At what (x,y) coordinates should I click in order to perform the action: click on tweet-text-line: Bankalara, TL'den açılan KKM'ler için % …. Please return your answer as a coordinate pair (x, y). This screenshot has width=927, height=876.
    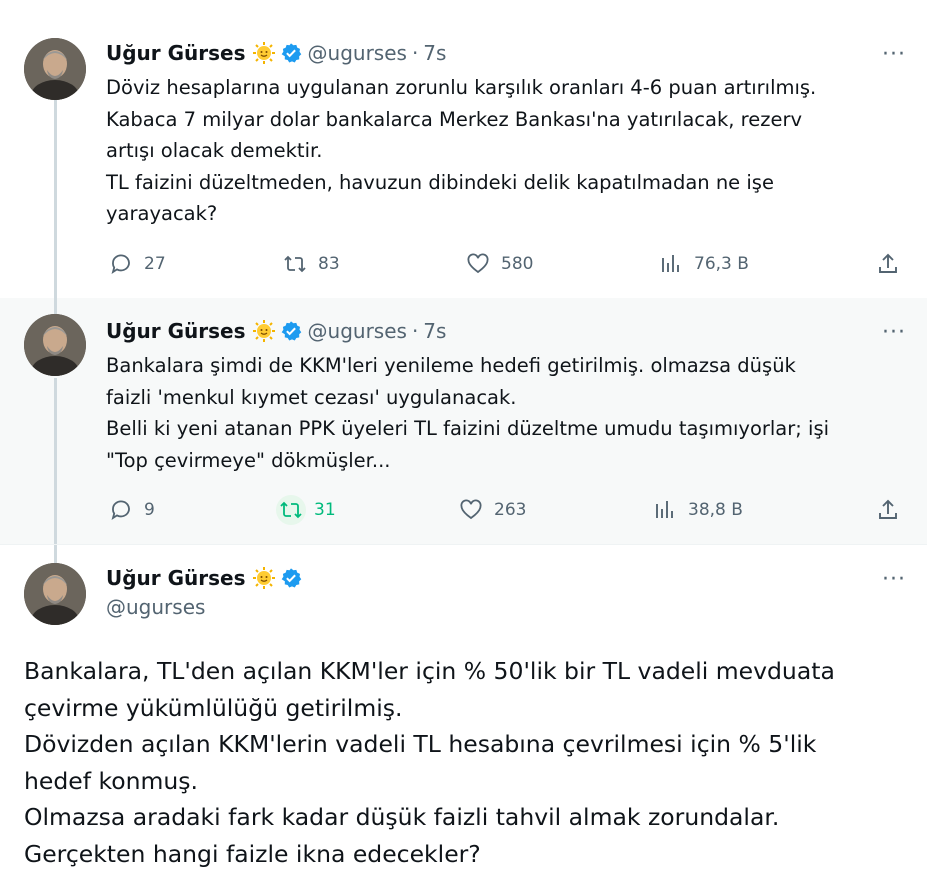
    Looking at the image, I should click on (429, 671).